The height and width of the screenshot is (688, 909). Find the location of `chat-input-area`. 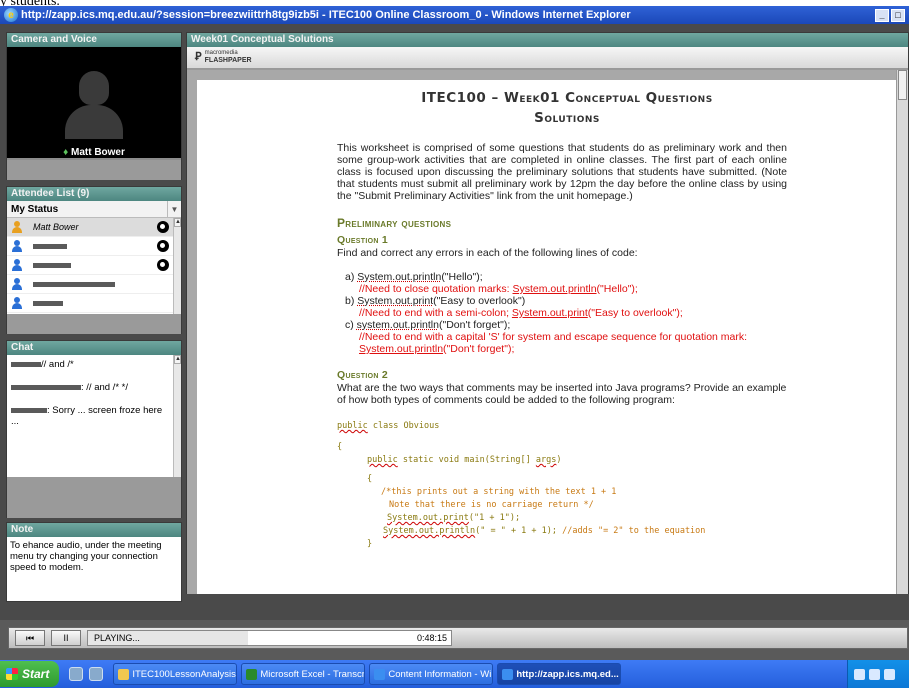

chat-input-area is located at coordinates (94, 497).